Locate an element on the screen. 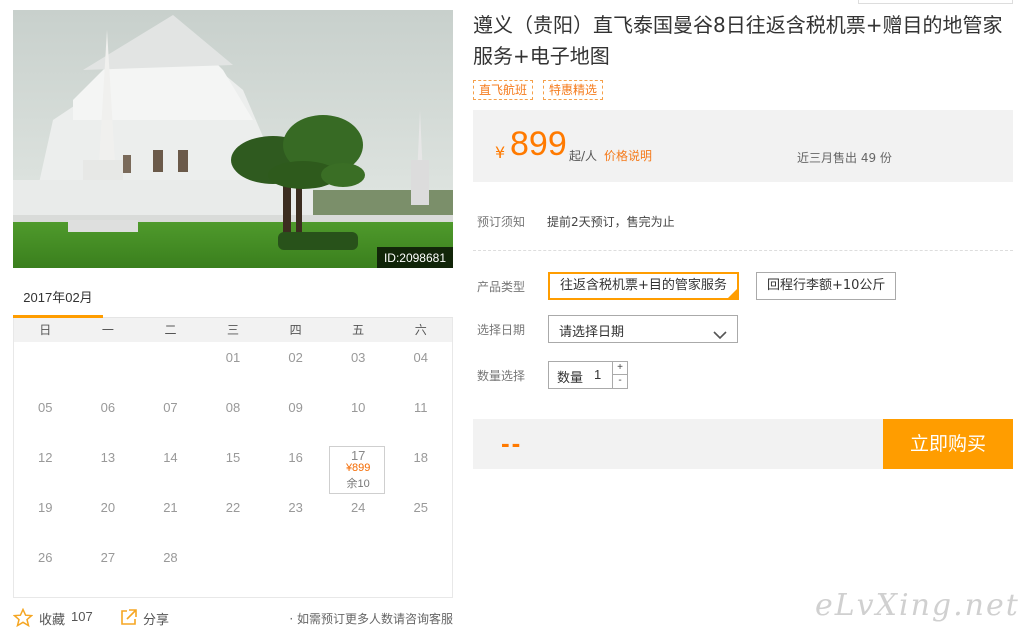  calendar-day: 08 is located at coordinates (233, 407).